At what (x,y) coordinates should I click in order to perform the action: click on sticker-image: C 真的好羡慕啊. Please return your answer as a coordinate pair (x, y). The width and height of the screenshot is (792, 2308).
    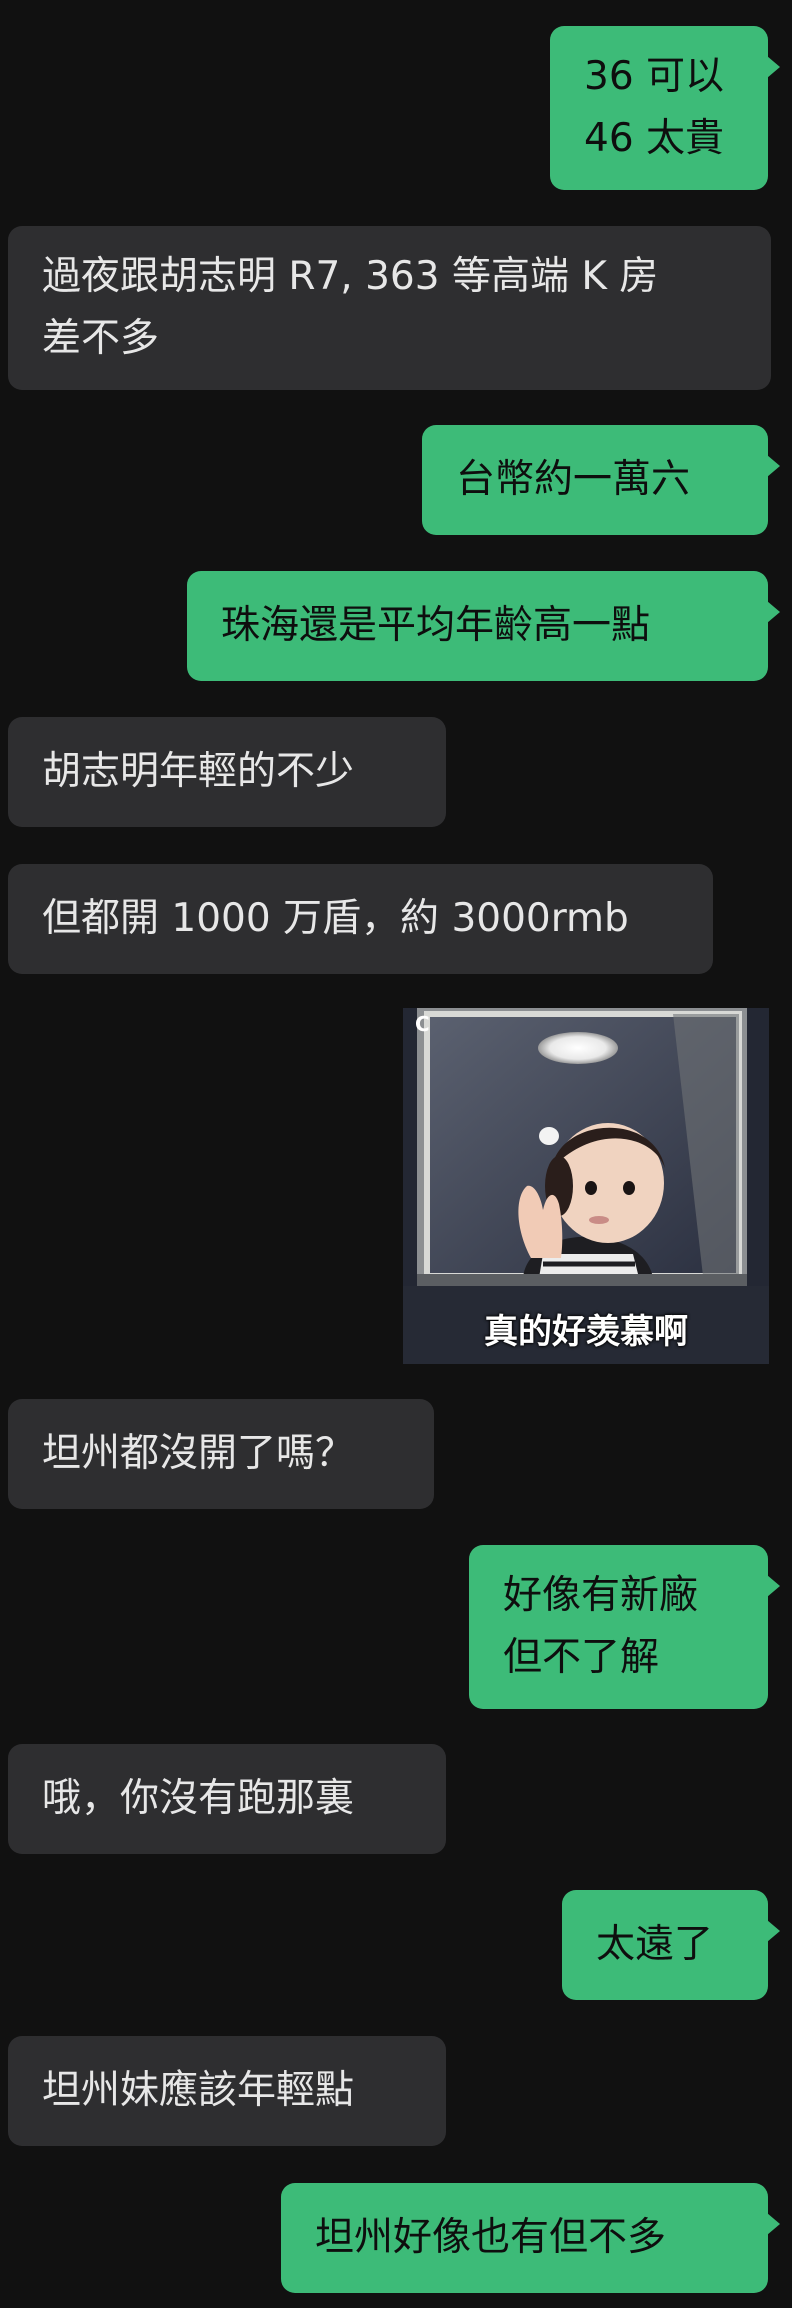
    Looking at the image, I should click on (586, 1186).